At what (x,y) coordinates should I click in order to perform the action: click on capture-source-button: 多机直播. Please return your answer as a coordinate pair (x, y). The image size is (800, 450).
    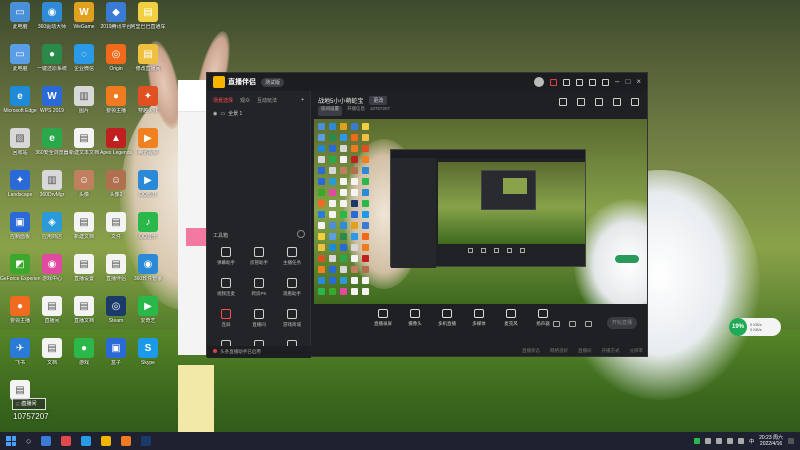
    Looking at the image, I should click on (447, 318).